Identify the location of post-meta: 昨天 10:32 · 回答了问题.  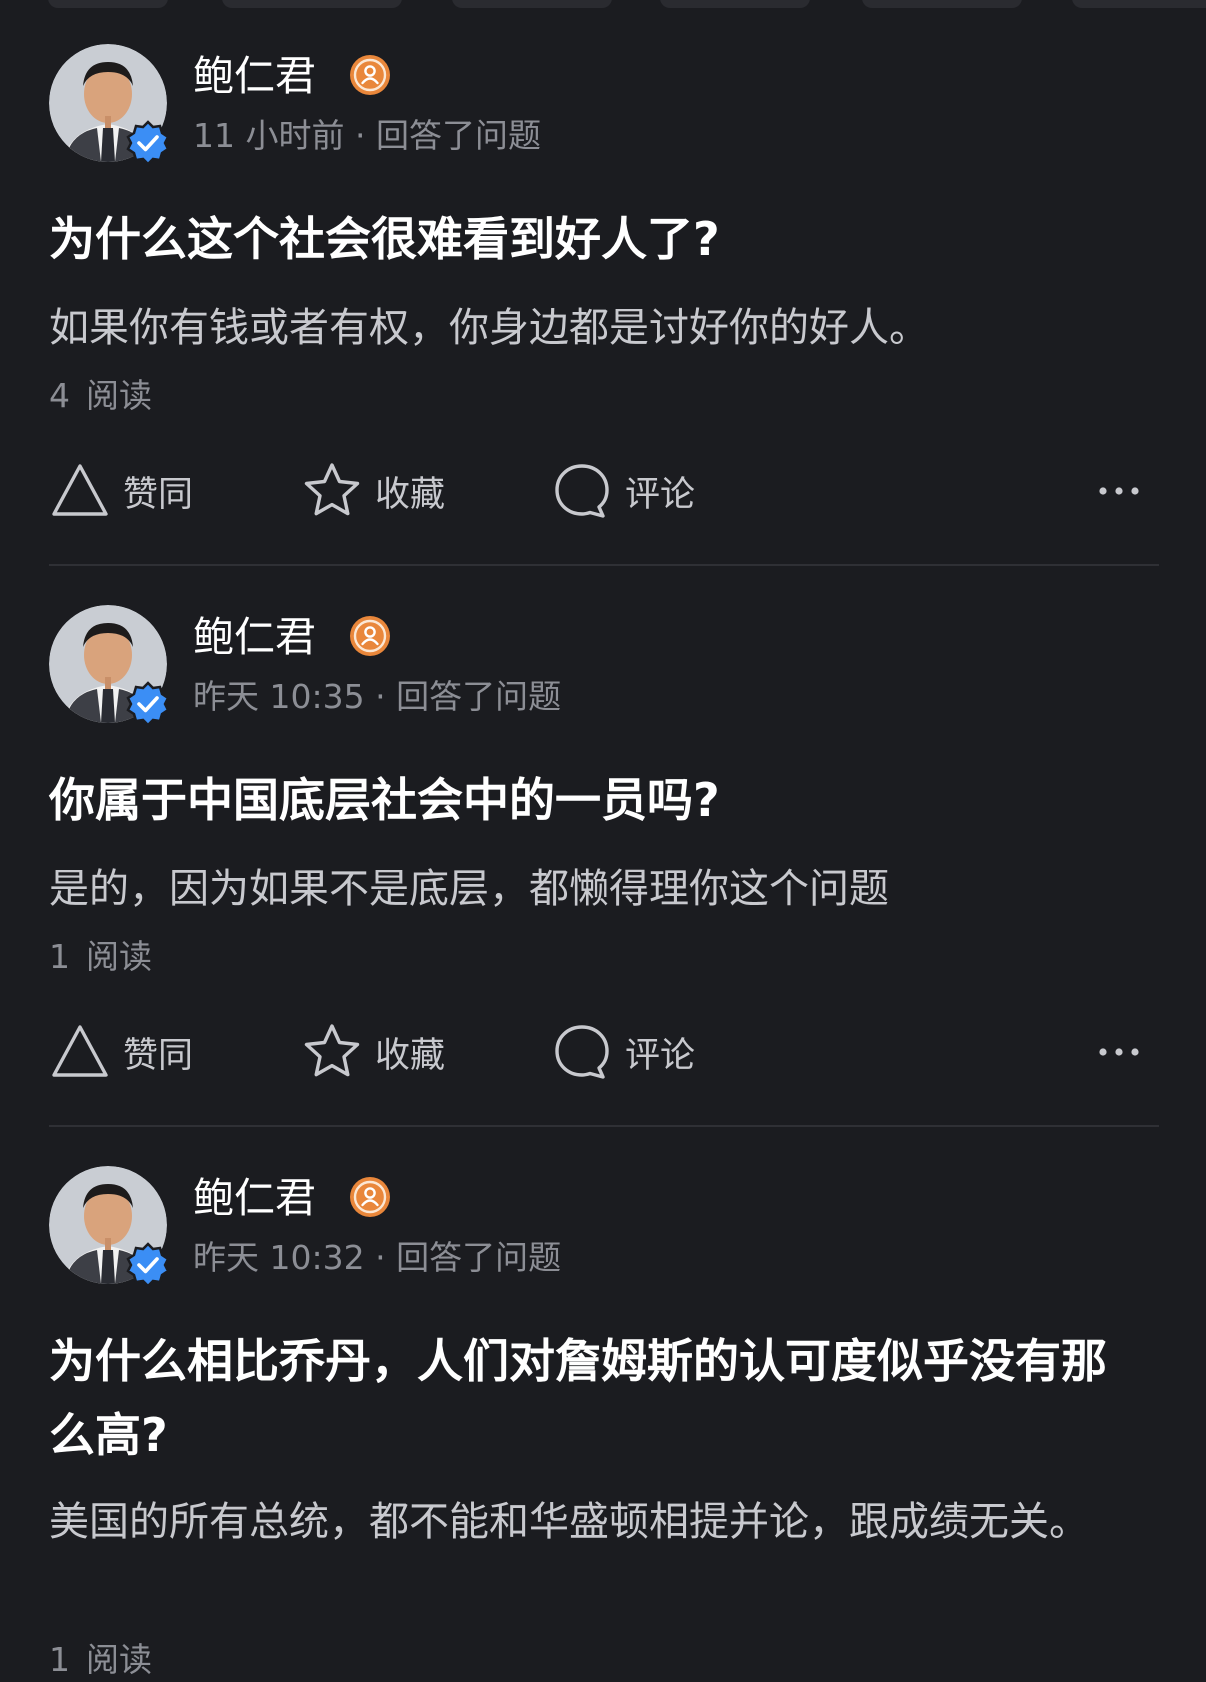
(377, 1258).